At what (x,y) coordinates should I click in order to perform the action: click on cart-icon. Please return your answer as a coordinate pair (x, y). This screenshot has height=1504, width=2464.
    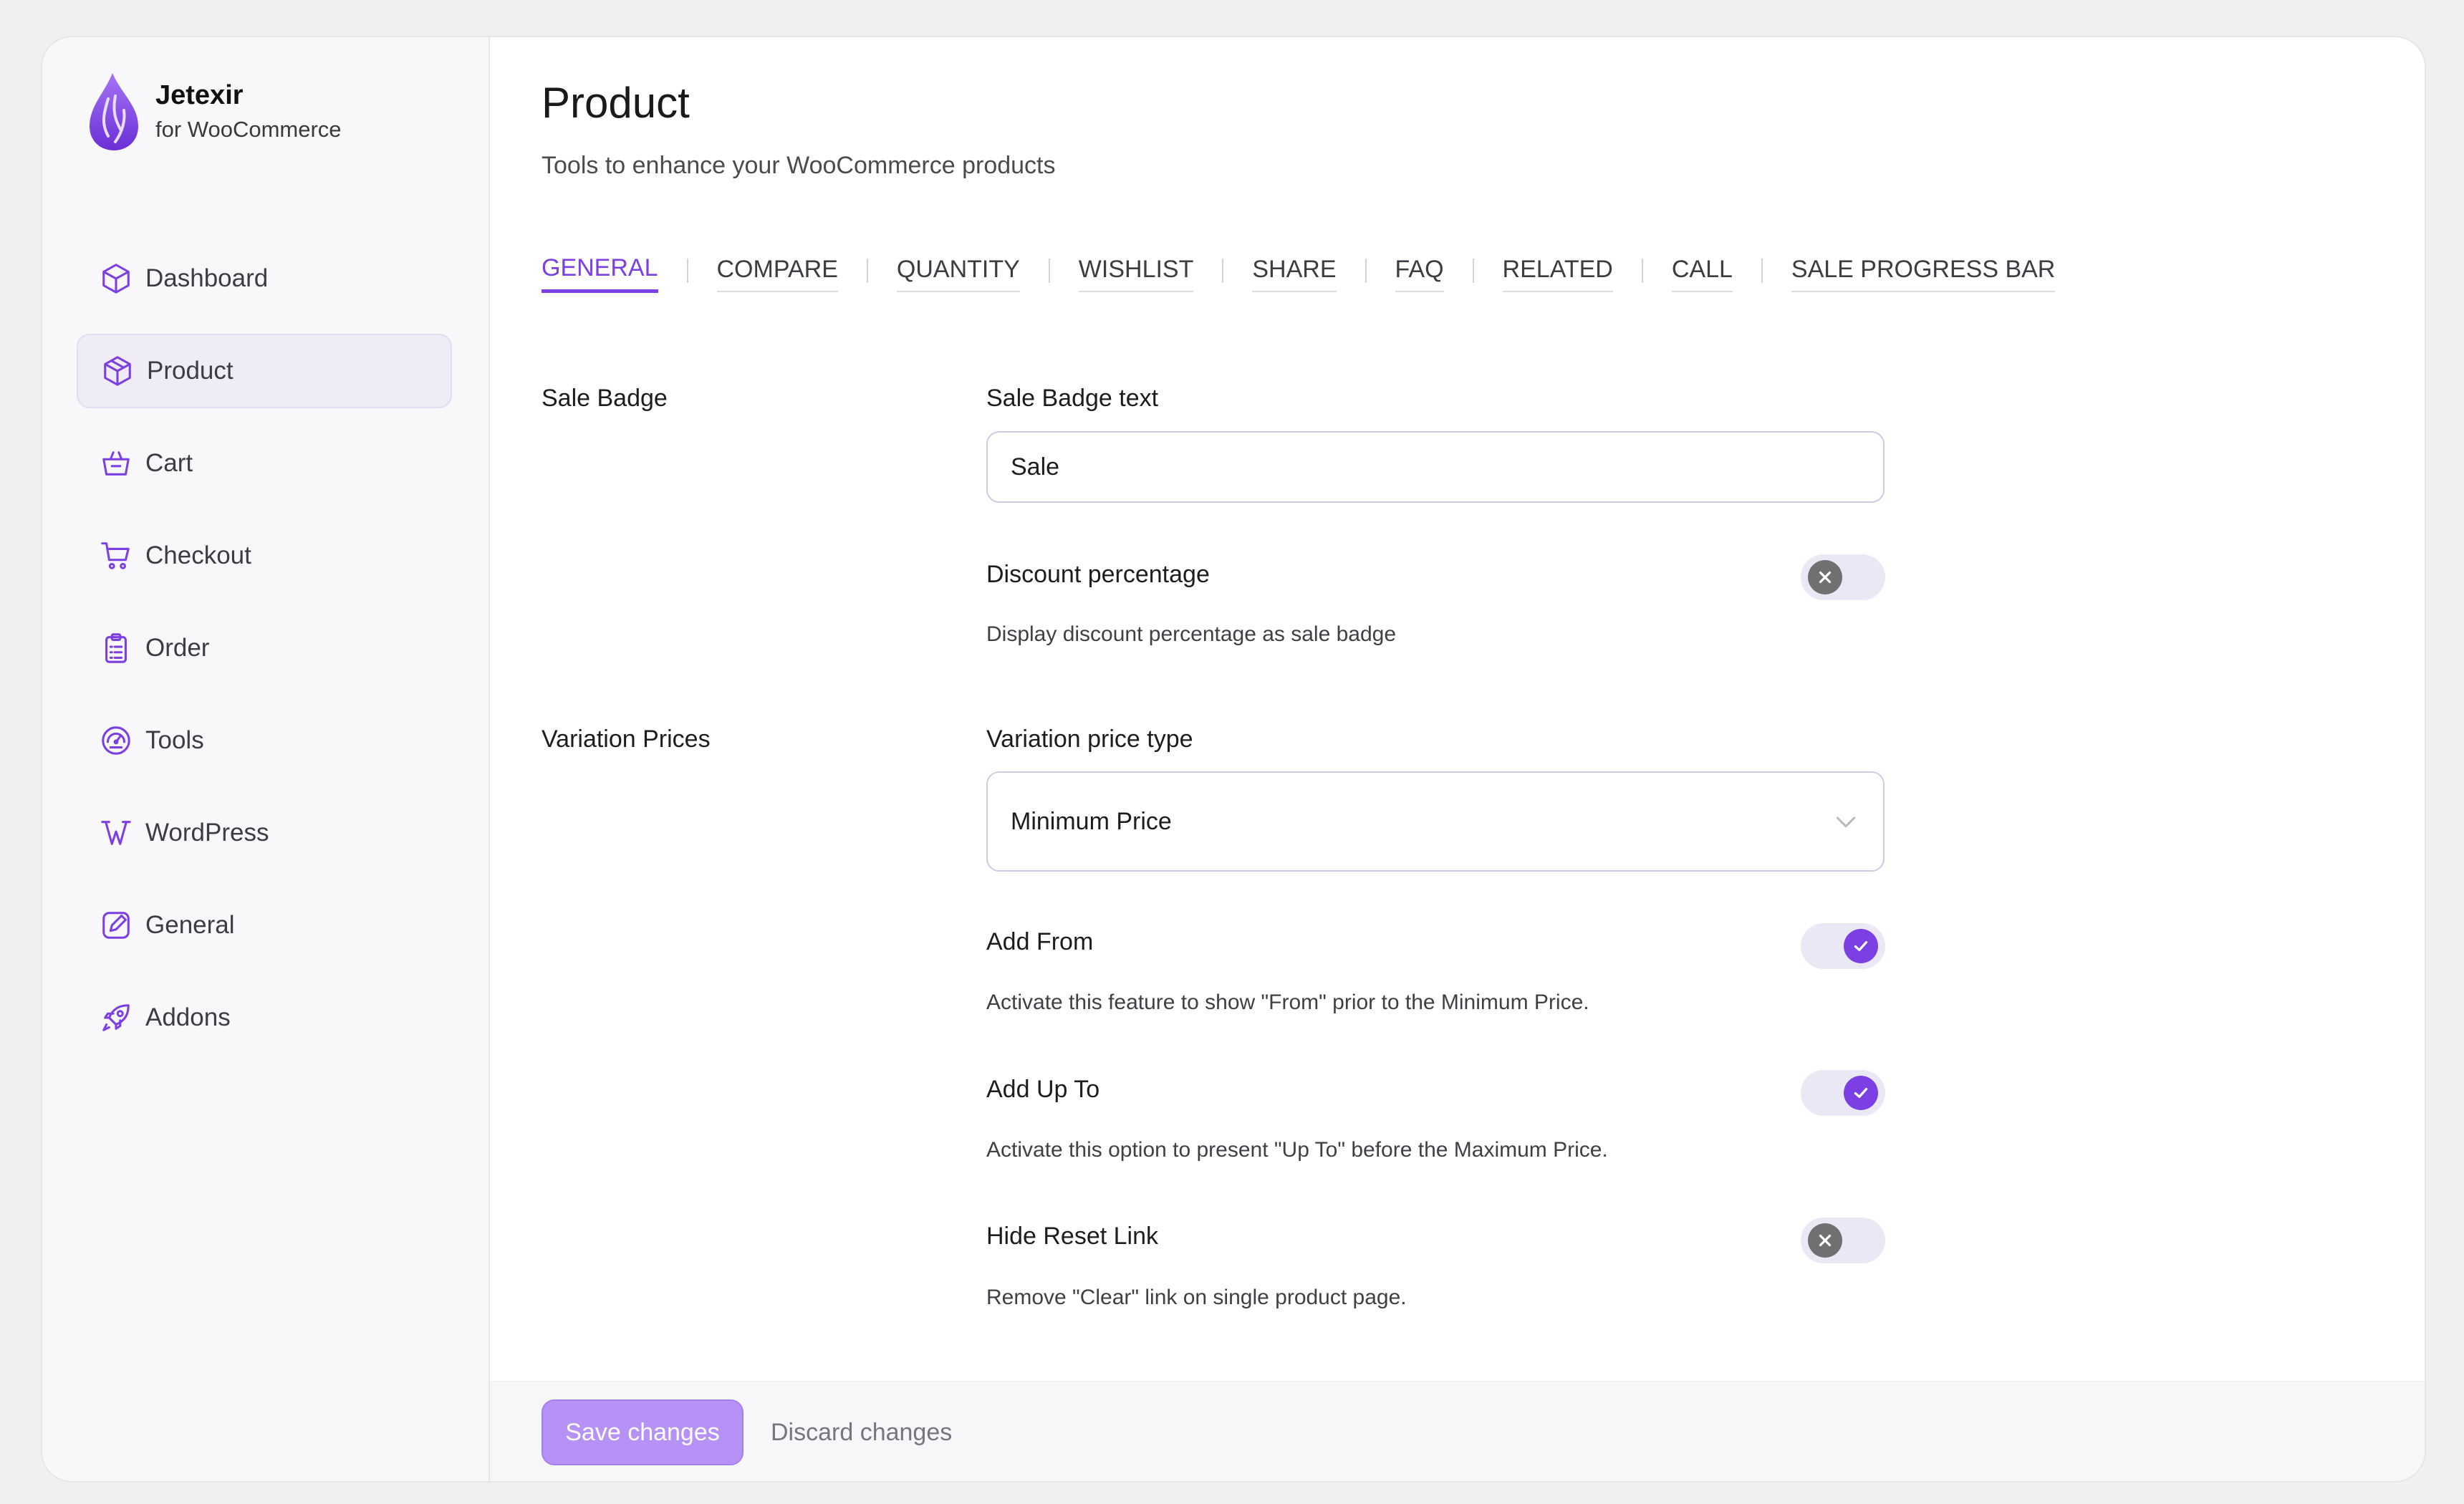
    Looking at the image, I should click on (116, 555).